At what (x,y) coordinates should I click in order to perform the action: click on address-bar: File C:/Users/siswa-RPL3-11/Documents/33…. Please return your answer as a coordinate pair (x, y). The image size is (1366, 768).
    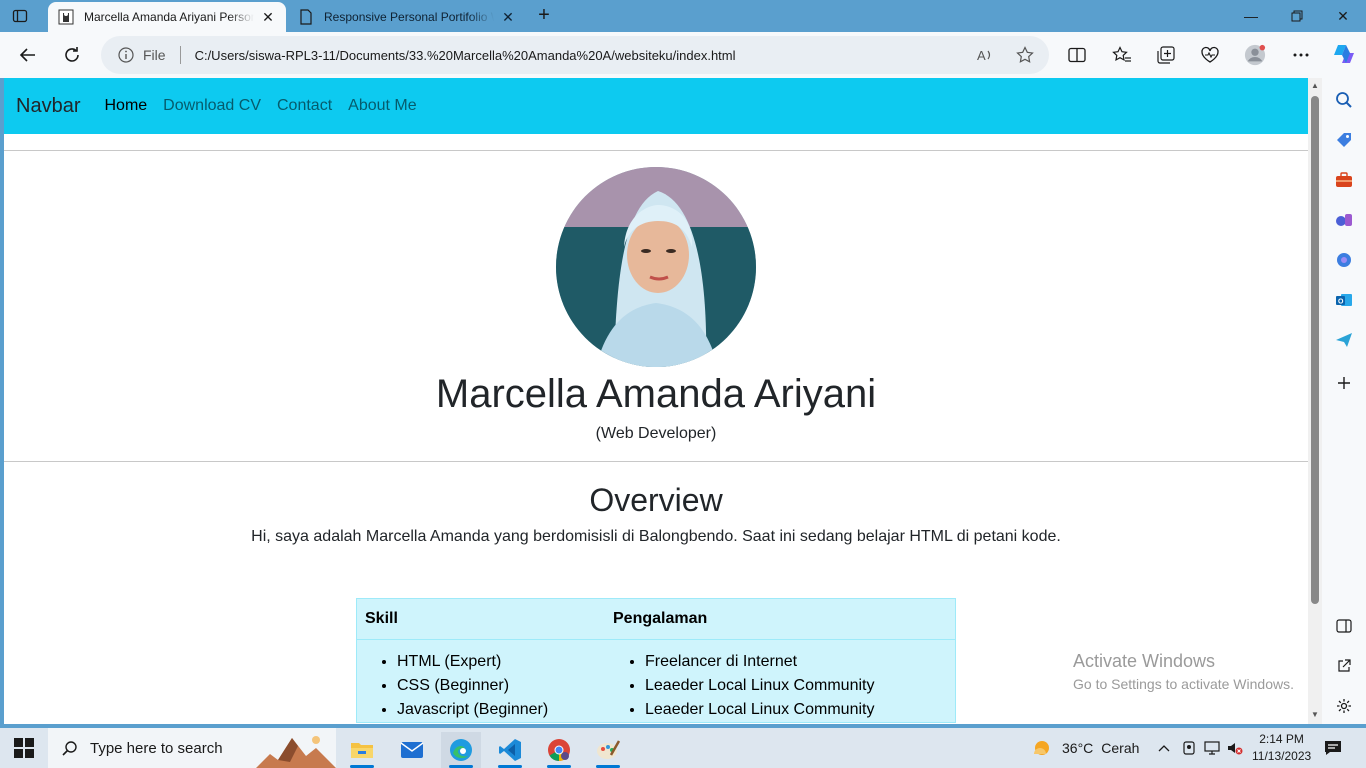
    Looking at the image, I should click on (575, 55).